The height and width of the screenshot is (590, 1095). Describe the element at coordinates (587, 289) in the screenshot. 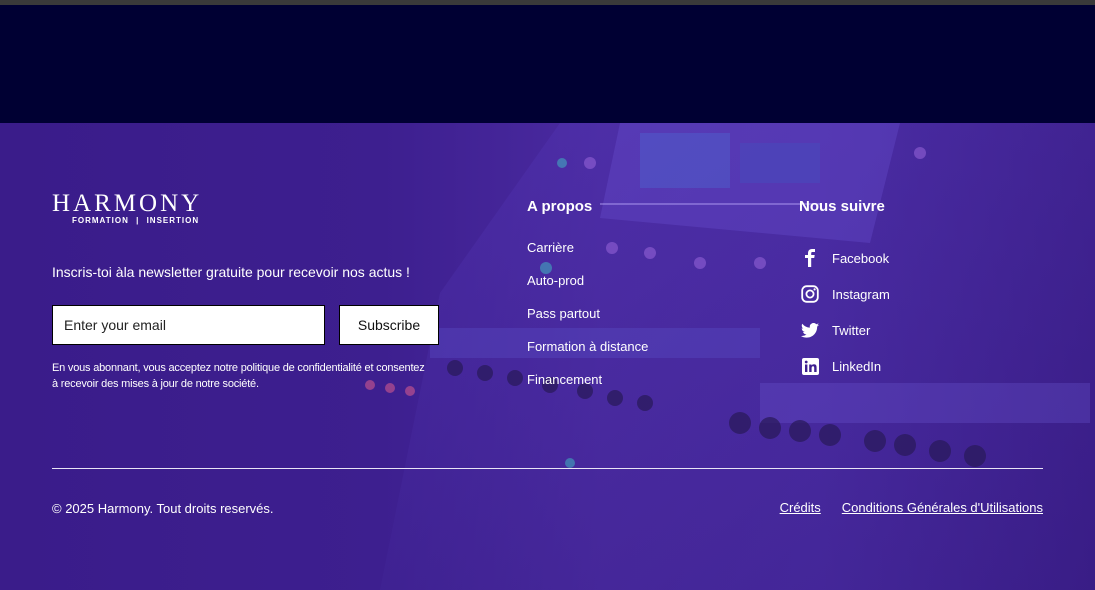

I see `about-link-auto-prod: Auto-prod` at that location.